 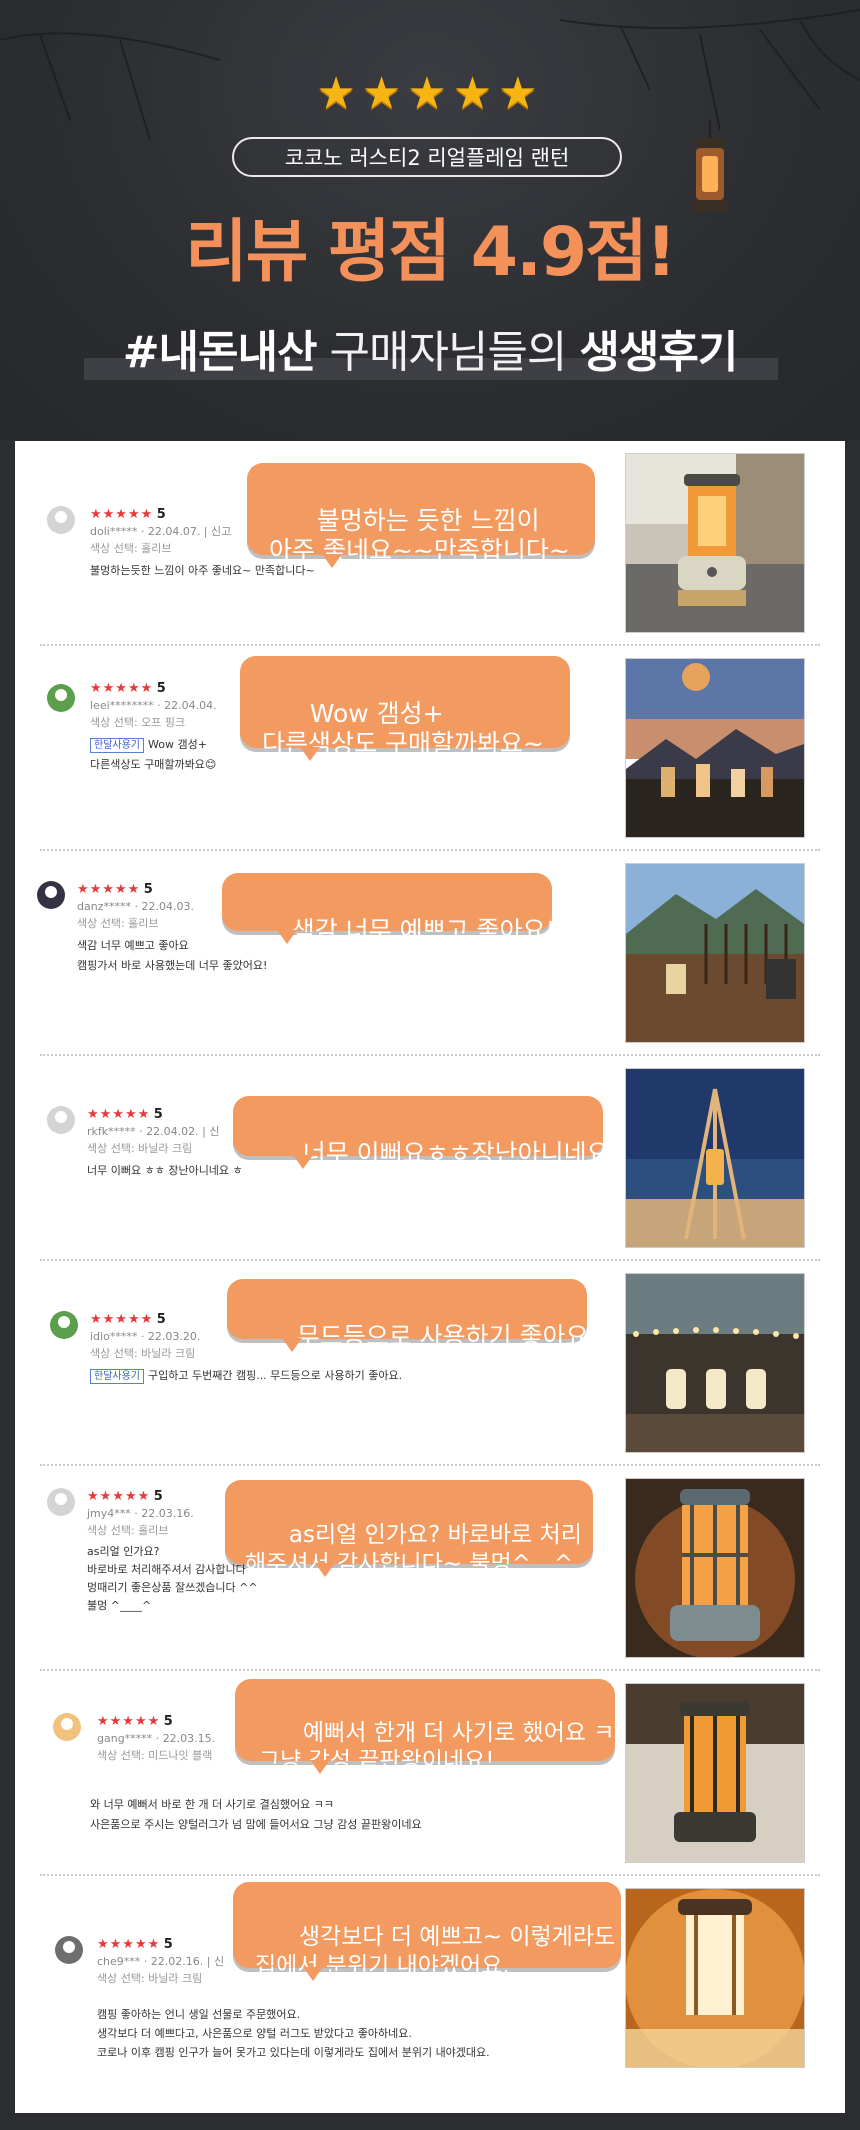 What do you see at coordinates (658, 352) in the screenshot?
I see `subline-end: 생생후기` at bounding box center [658, 352].